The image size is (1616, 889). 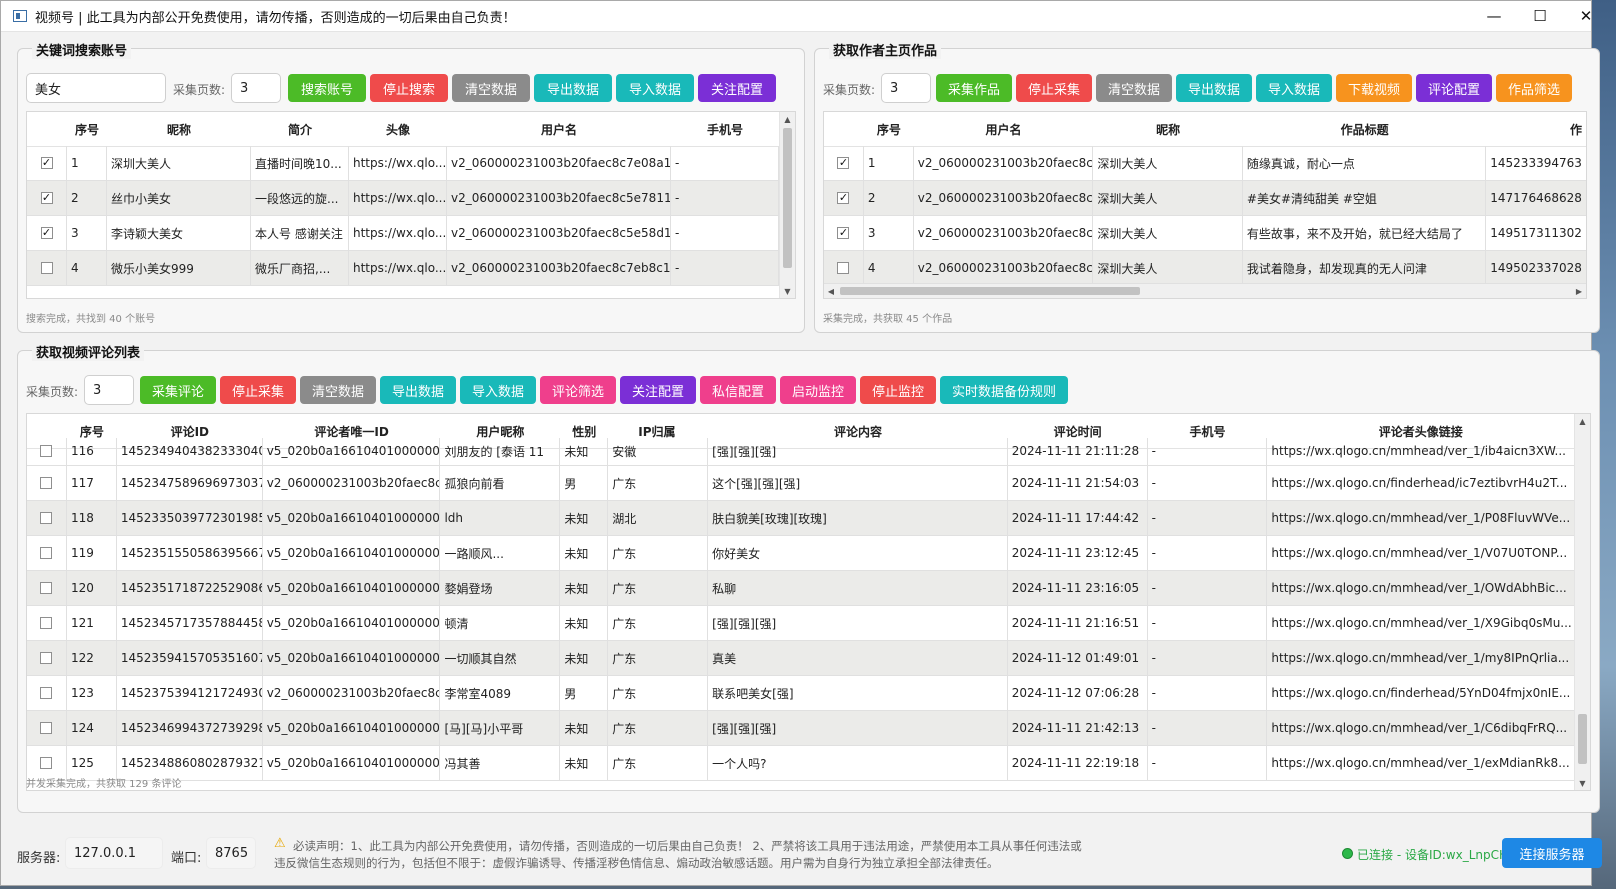 I want to click on keyword-input: 美女, so click(x=96, y=88).